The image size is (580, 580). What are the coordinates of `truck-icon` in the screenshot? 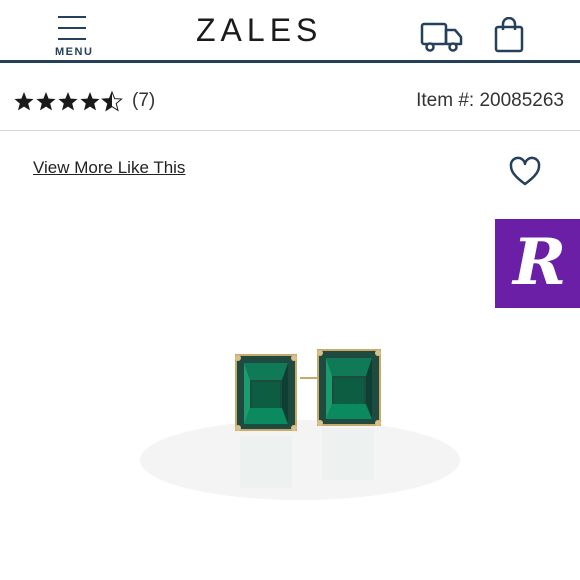 It's located at (441, 37).